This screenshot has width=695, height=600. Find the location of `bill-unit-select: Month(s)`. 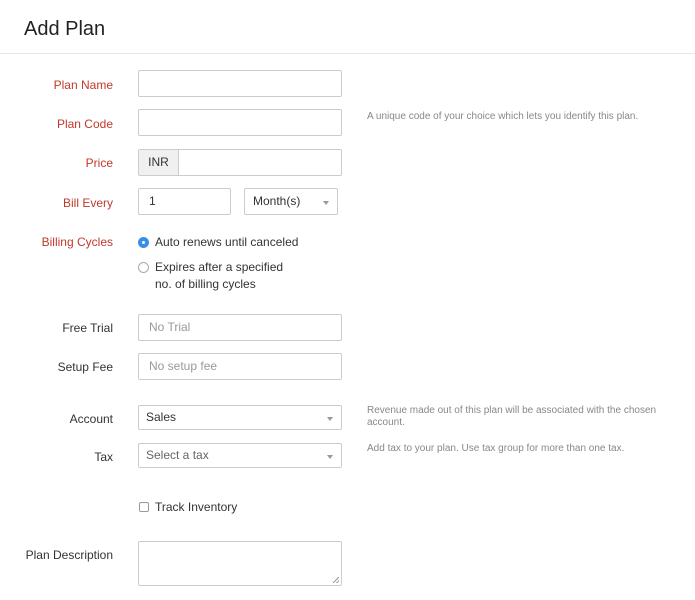

bill-unit-select: Month(s) is located at coordinates (291, 201).